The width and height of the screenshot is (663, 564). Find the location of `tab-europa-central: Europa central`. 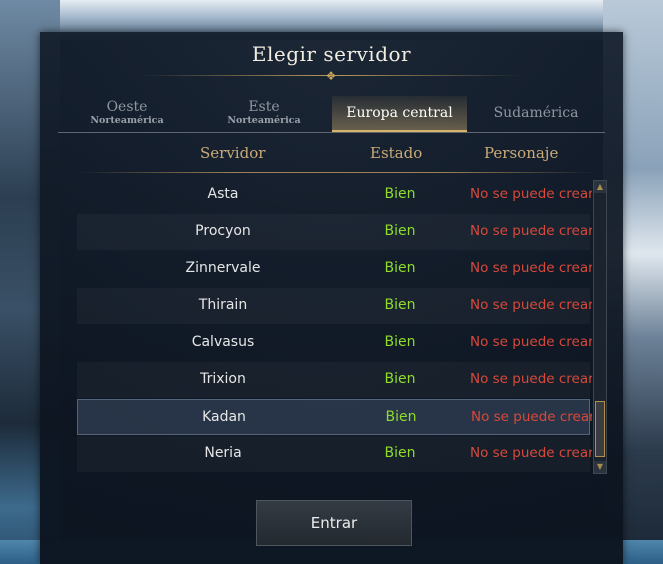

tab-europa-central: Europa central is located at coordinates (399, 114).